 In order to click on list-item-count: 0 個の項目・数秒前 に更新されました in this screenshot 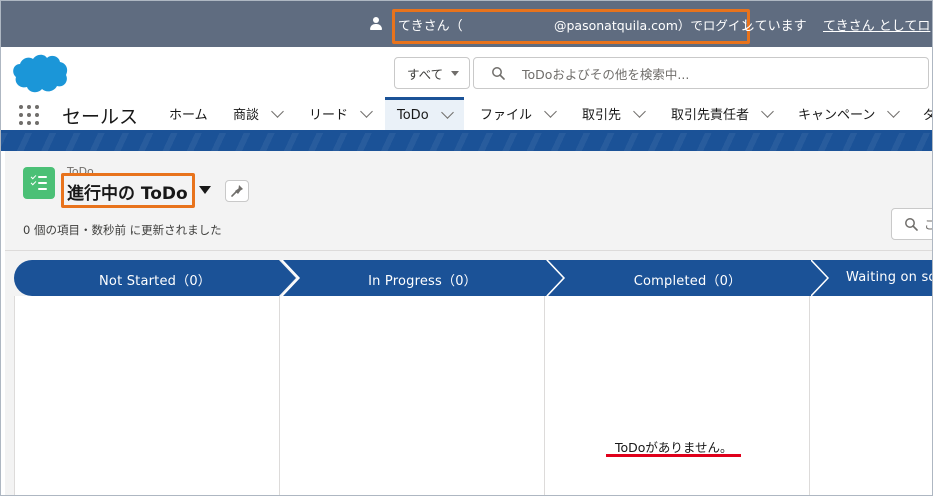, I will do `click(122, 230)`.